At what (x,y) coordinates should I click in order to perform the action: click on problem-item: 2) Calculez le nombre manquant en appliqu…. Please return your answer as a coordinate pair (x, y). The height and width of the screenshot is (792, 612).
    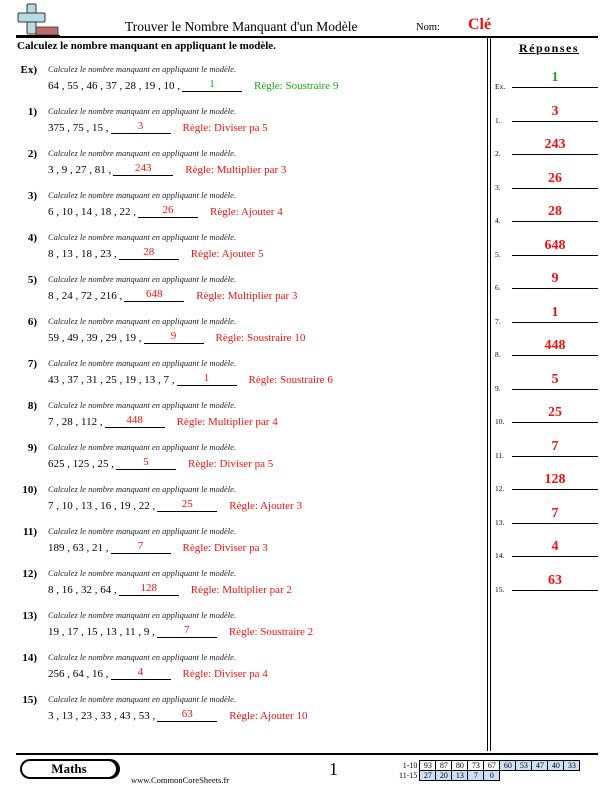
    Looking at the image, I should click on (240, 168).